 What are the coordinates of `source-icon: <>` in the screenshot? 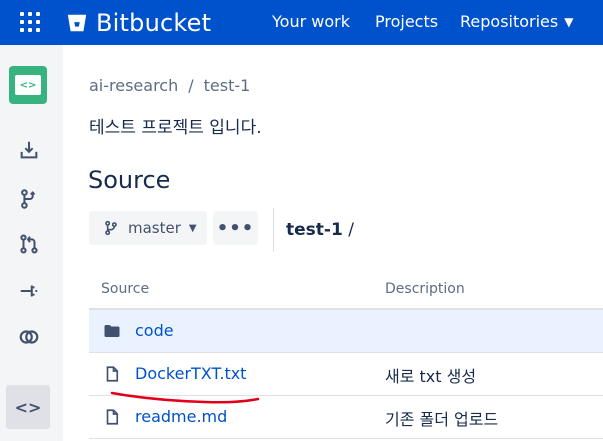 It's located at (28, 407).